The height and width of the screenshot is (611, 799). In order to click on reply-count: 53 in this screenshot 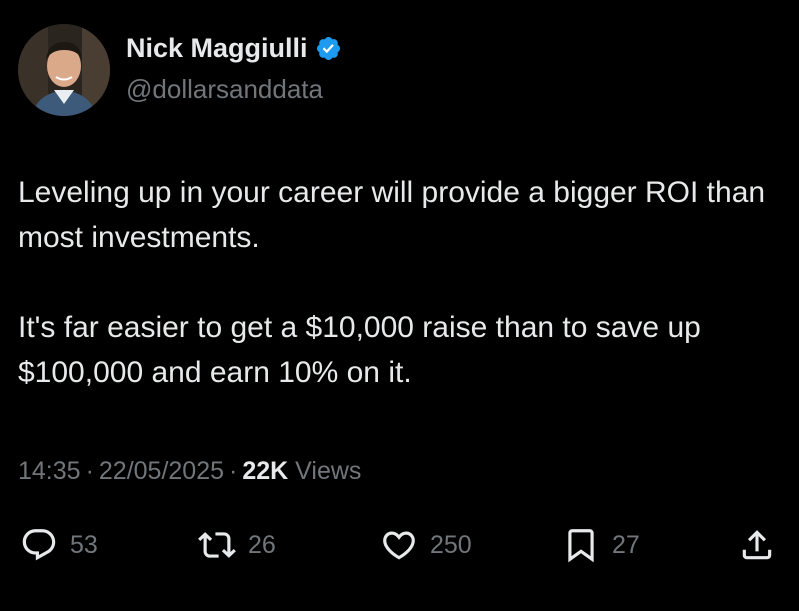, I will do `click(84, 544)`.